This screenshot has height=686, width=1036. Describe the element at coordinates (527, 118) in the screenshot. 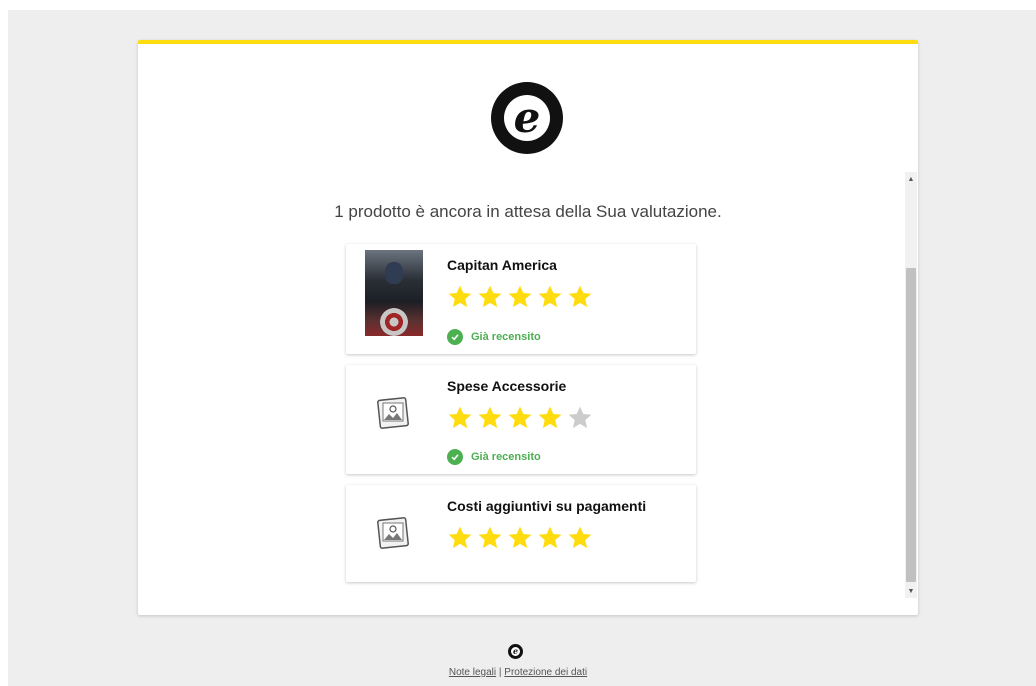

I see `trusted-shops-logo: e` at that location.